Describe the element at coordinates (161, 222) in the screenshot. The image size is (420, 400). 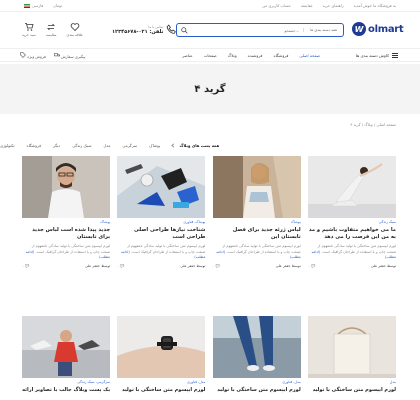
I see `post-category: پوشاک، فناوری` at that location.